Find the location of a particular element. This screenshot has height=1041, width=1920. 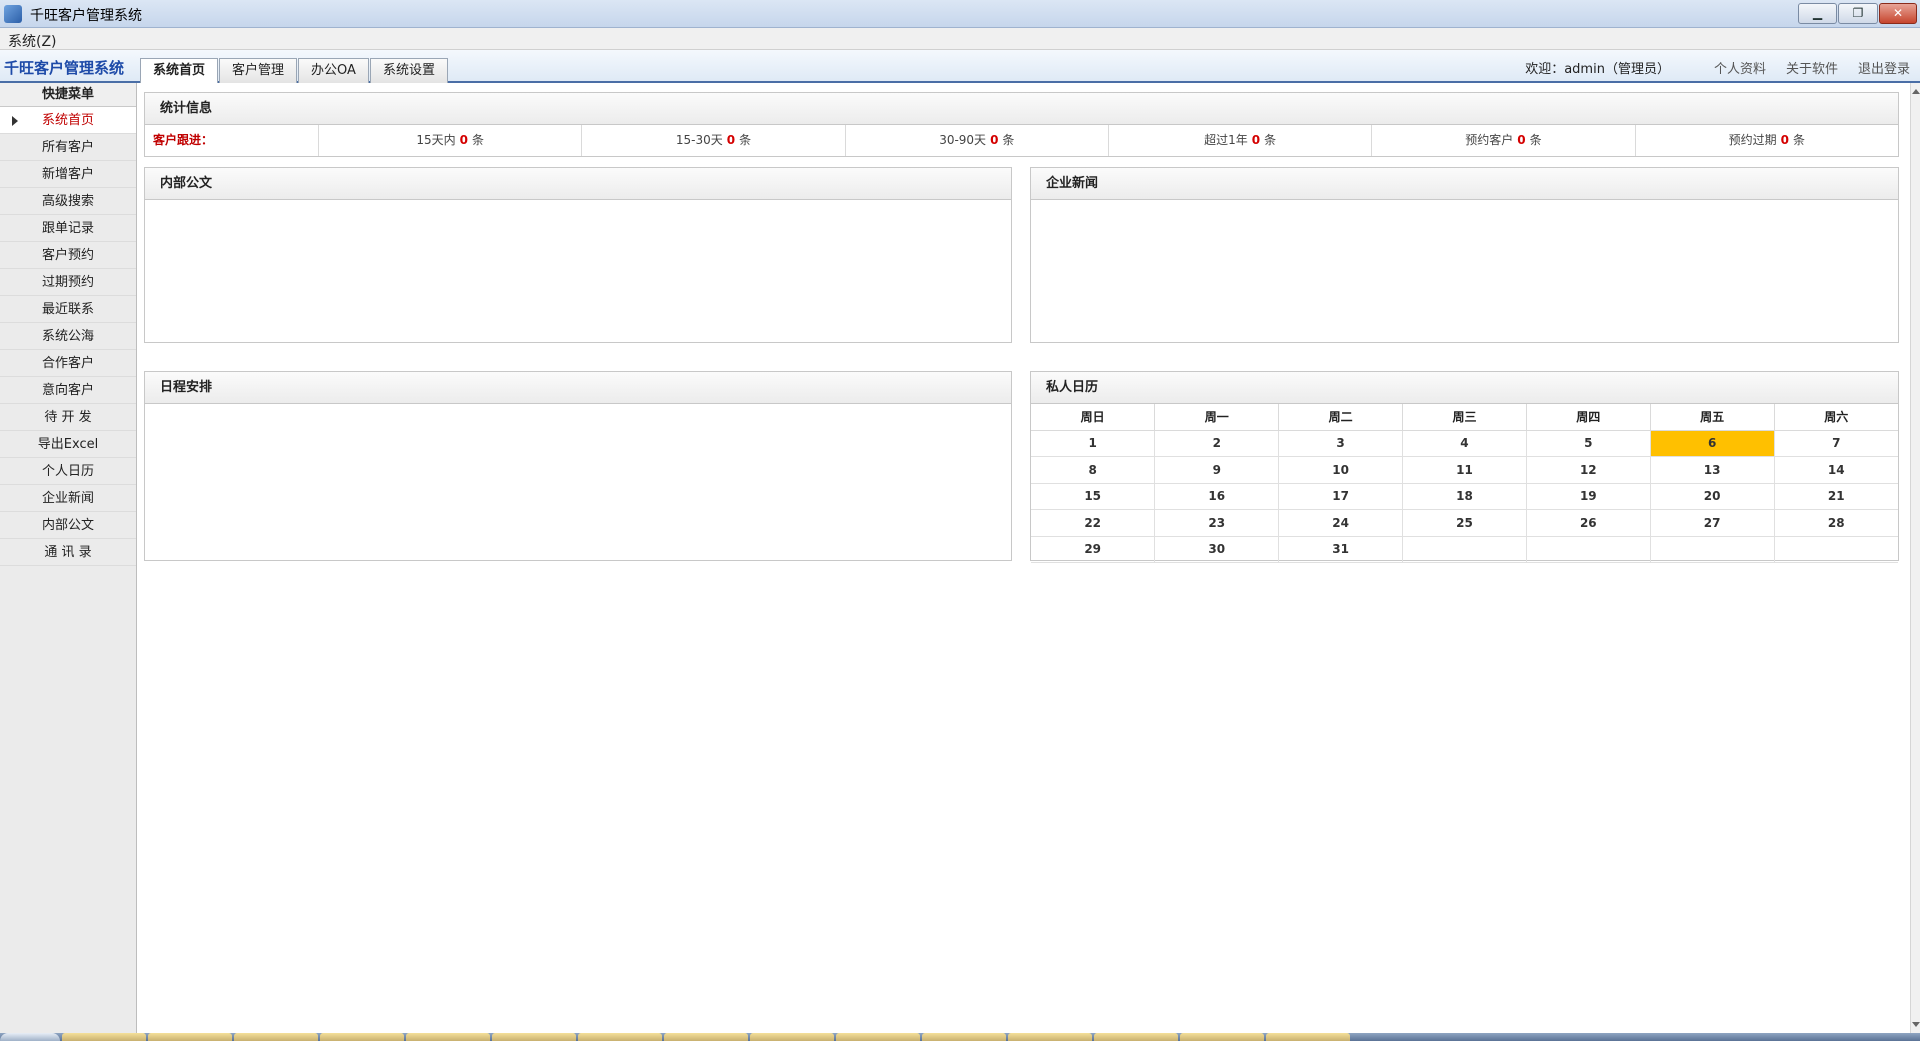

internal-docs-title: 内部公文 is located at coordinates (578, 184).